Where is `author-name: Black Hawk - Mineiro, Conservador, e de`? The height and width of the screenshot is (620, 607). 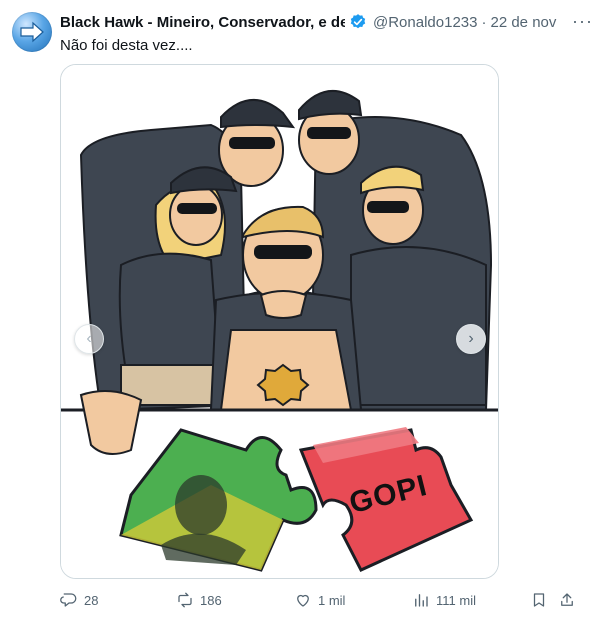 author-name: Black Hawk - Mineiro, Conservador, e de is located at coordinates (202, 22).